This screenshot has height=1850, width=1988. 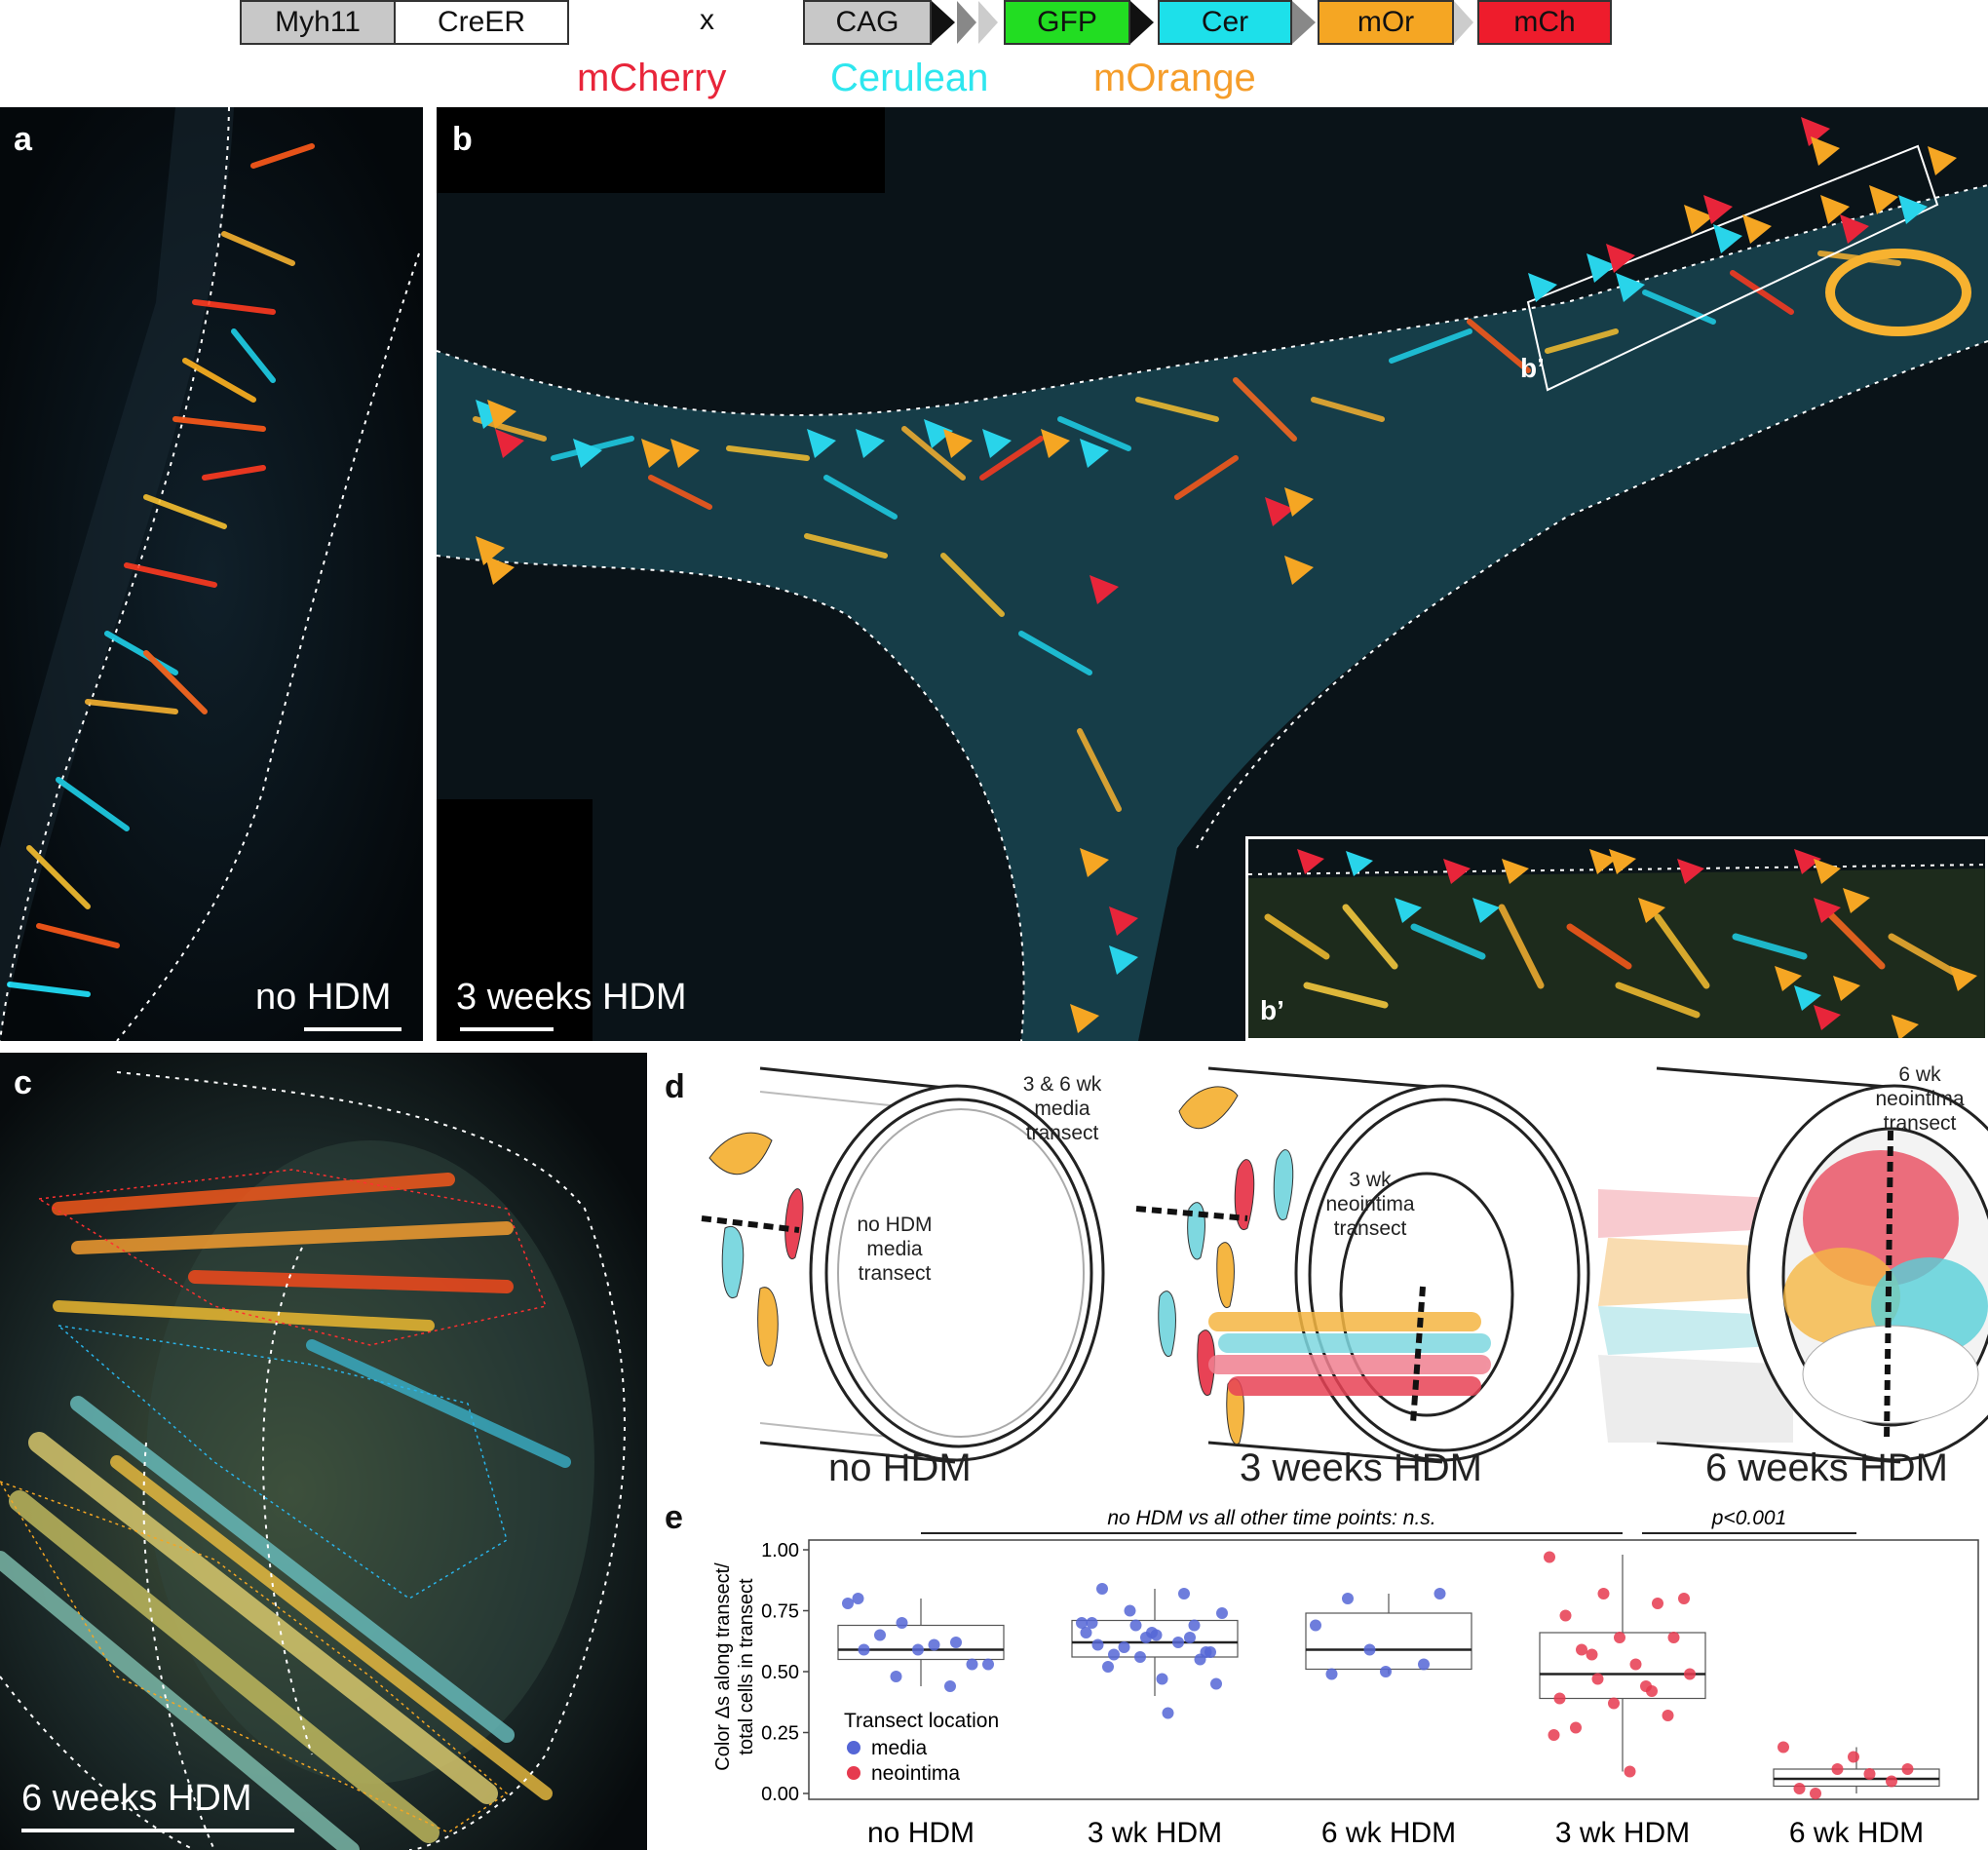 What do you see at coordinates (780, 1672) in the screenshot?
I see `y-tick-label: 0.50` at bounding box center [780, 1672].